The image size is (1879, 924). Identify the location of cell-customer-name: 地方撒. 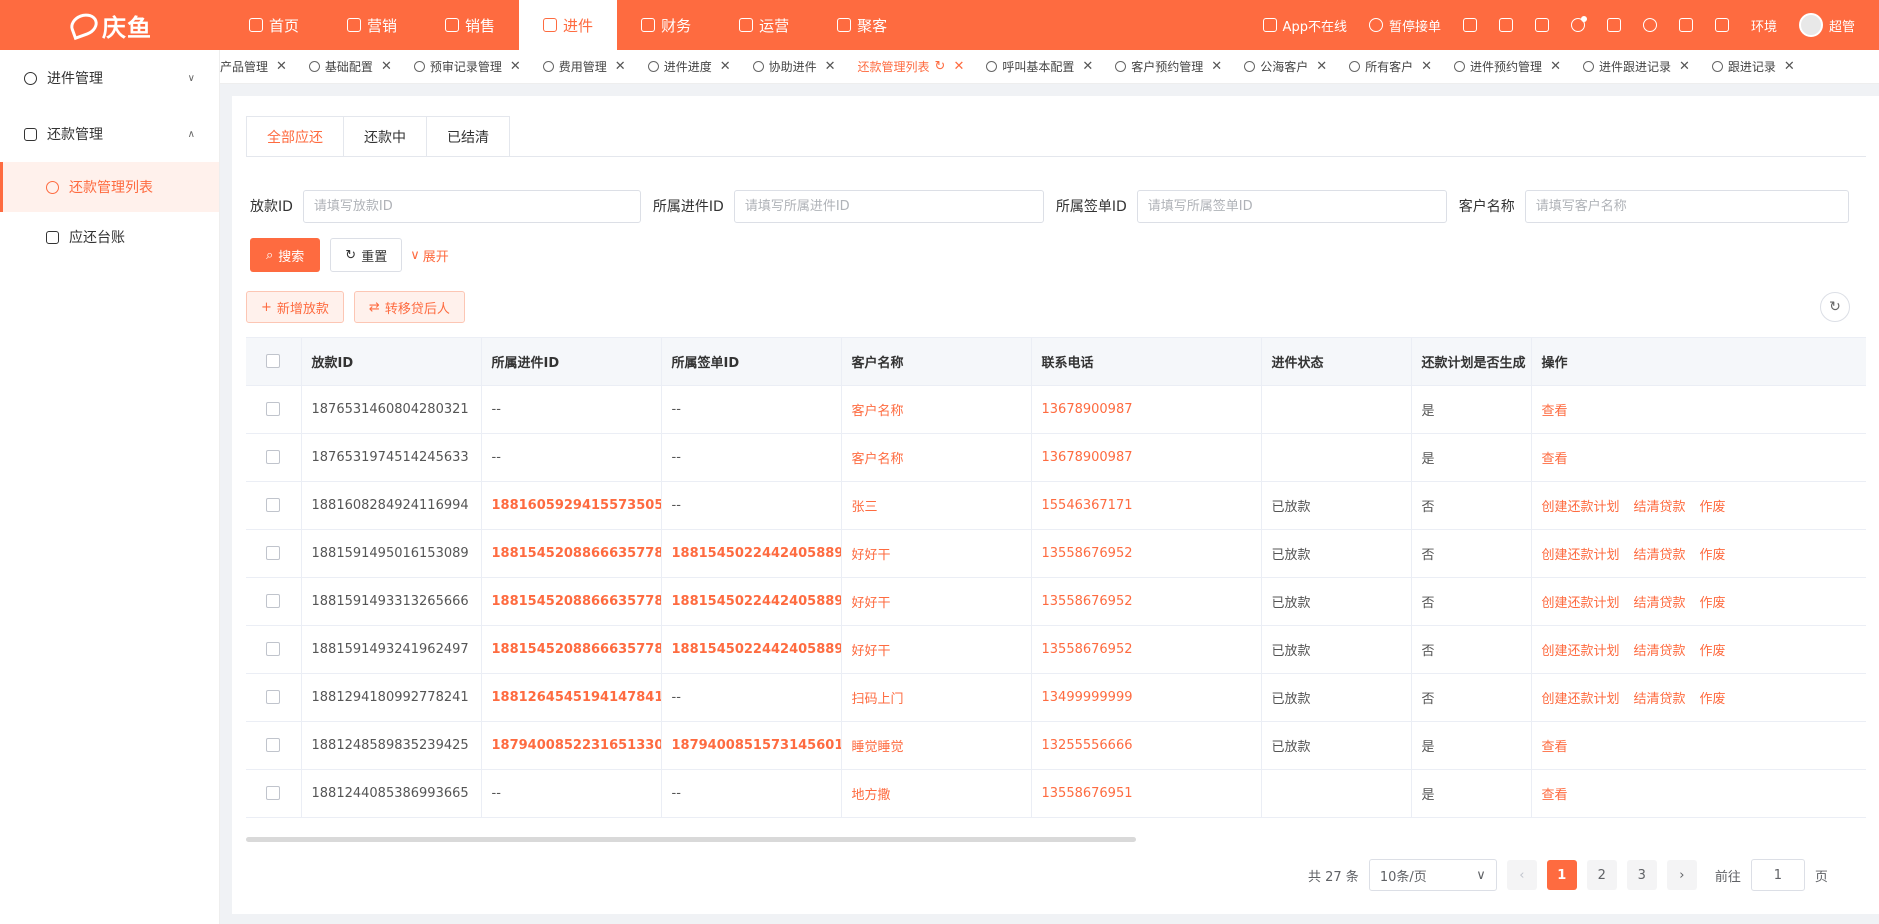
(936, 793).